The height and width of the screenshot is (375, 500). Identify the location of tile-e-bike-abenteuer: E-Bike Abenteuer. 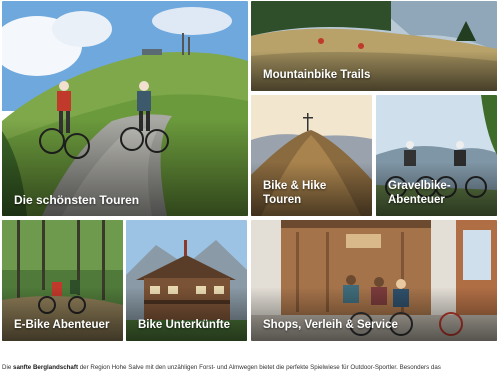
(62, 280).